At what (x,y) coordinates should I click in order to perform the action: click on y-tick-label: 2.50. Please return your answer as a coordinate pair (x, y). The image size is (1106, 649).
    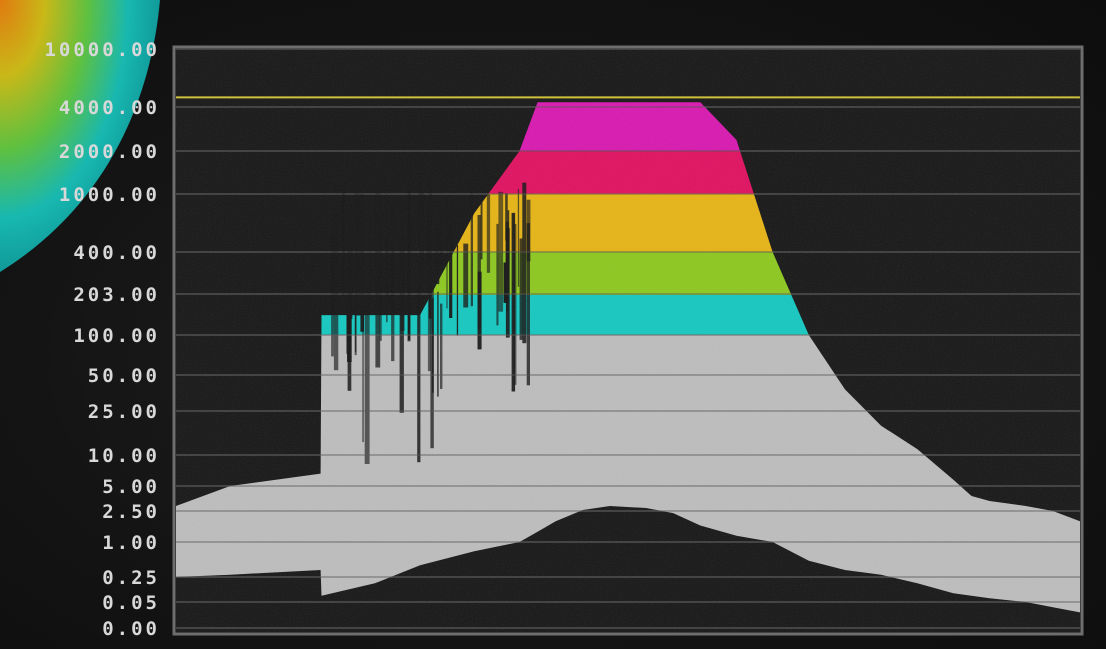
    Looking at the image, I should click on (131, 512).